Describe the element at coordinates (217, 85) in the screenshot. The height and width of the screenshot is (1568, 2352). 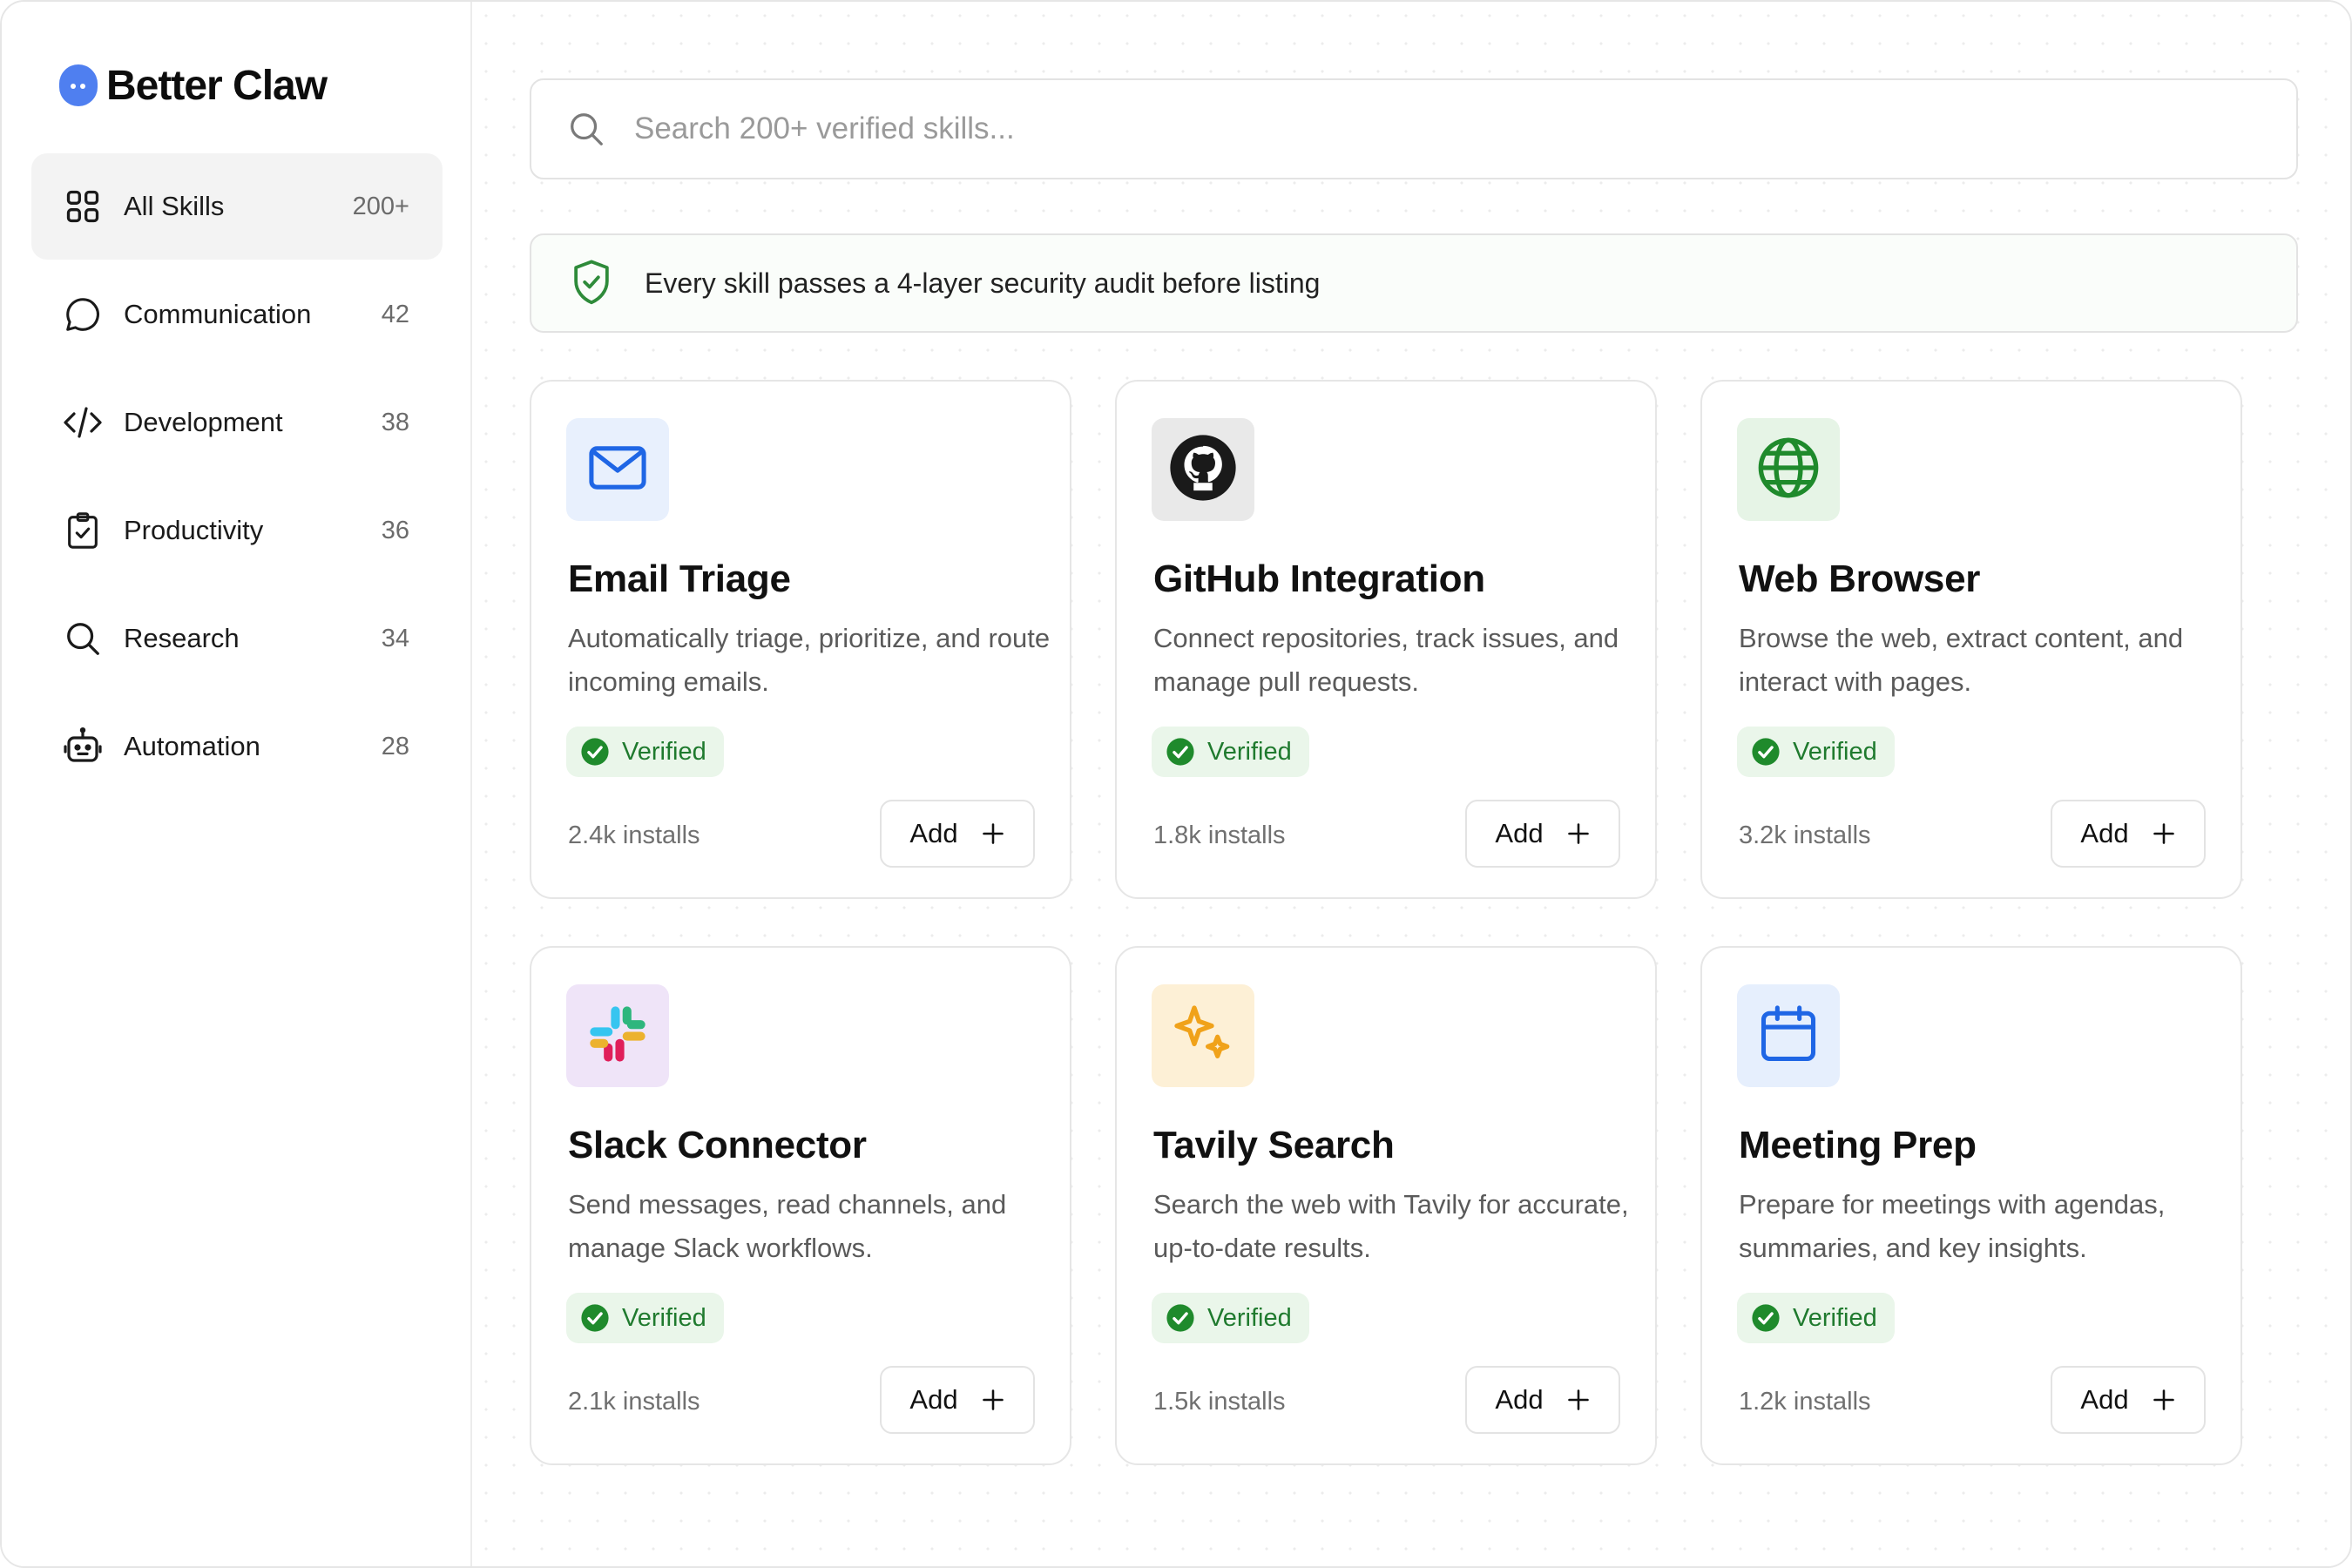
I see `brand-name: Better Claw` at that location.